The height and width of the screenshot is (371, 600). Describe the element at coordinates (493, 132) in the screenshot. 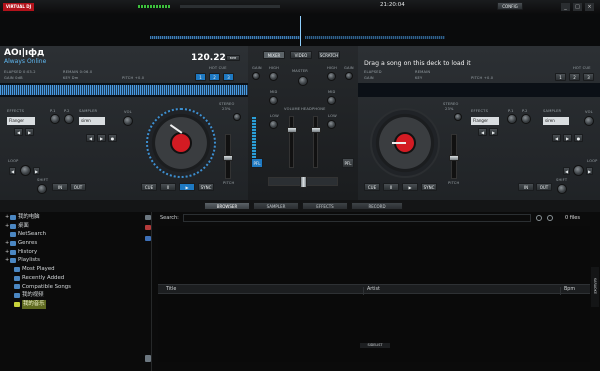

I see `right-effect-next: ▶` at that location.